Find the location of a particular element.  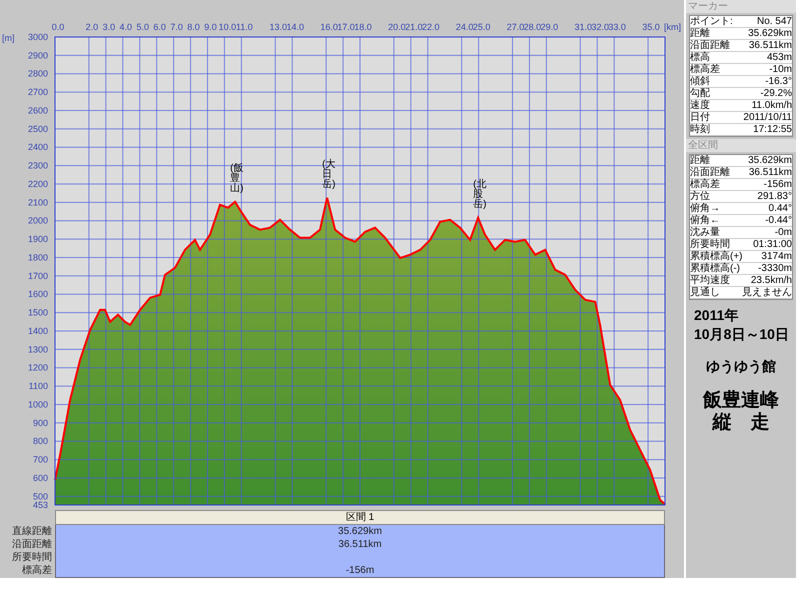

info-value: 453m is located at coordinates (779, 57).